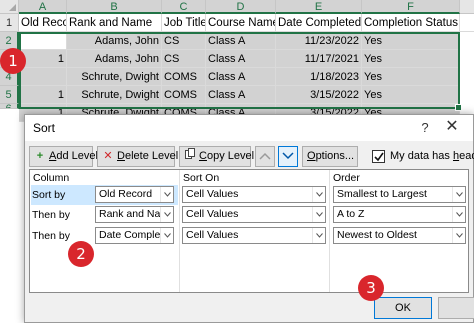  Describe the element at coordinates (403, 308) in the screenshot. I see `ok-button: OK` at that location.